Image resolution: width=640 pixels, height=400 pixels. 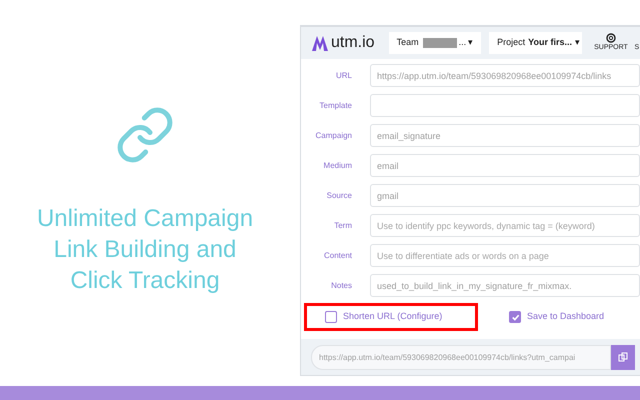 I want to click on headline: Unlimited Campaign Link Building and Click Tracking, so click(x=145, y=250).